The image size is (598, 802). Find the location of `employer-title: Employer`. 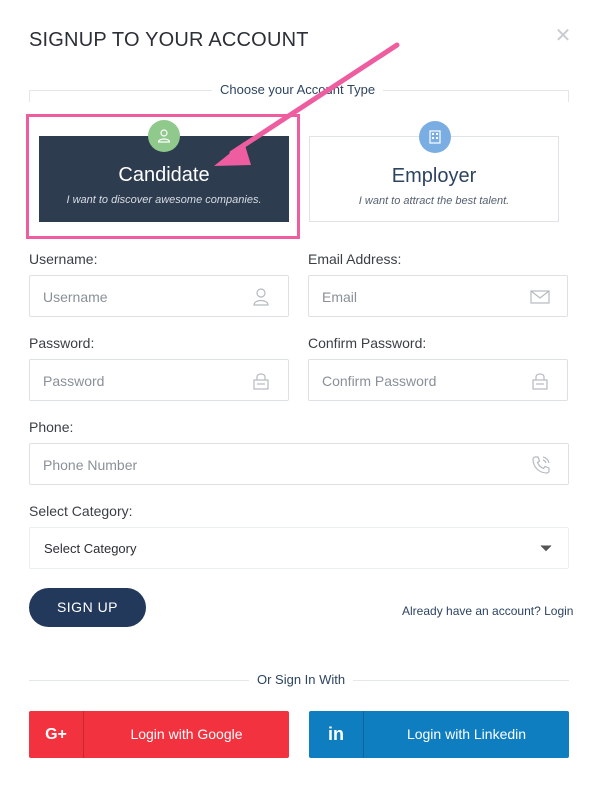

employer-title: Employer is located at coordinates (434, 176).